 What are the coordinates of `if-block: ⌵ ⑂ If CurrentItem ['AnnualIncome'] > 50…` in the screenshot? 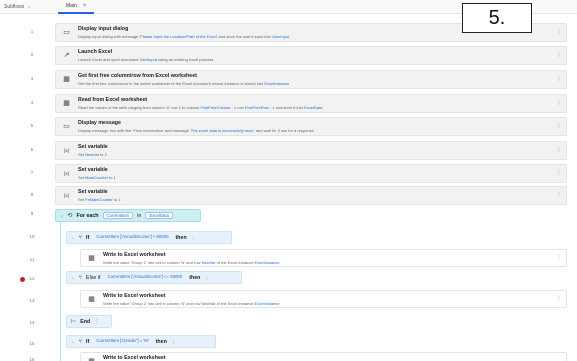 It's located at (149, 237).